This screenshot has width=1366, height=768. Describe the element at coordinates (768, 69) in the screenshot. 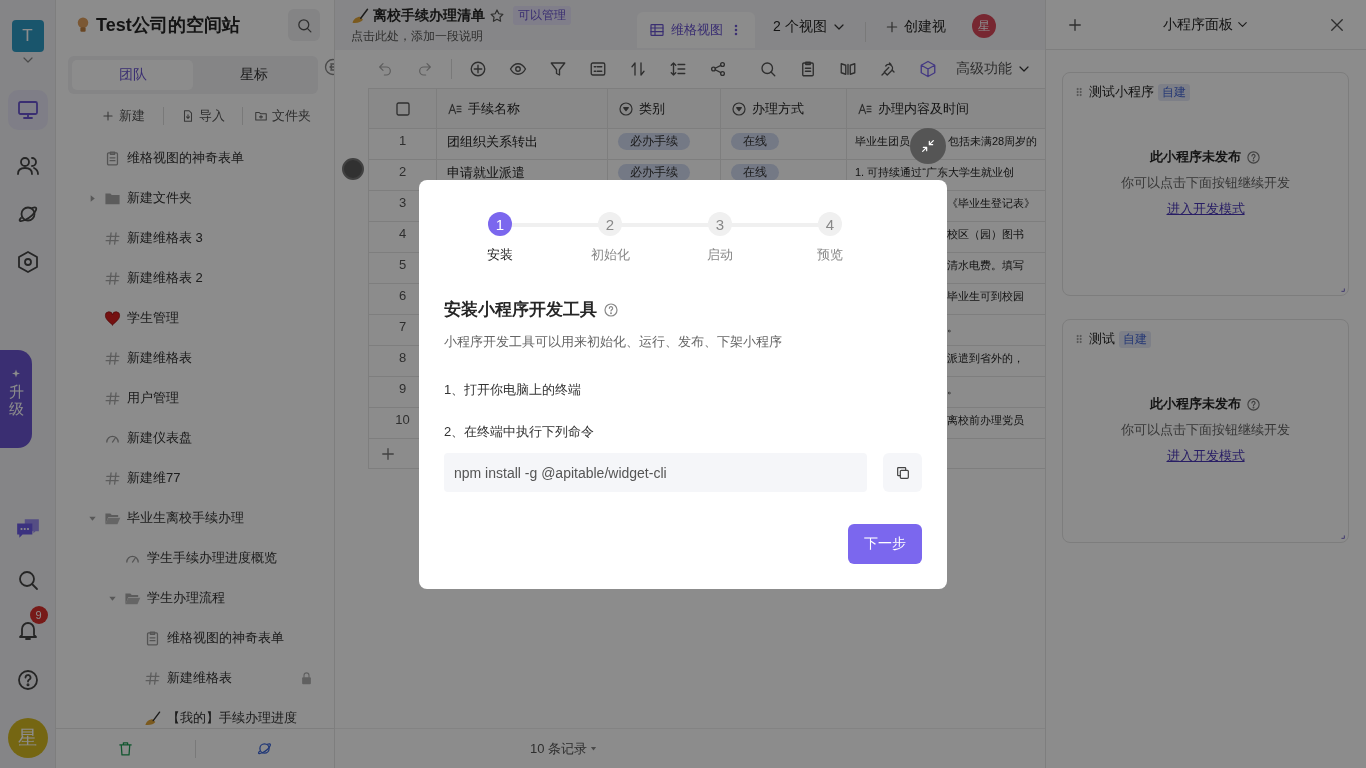

I see `search-icon` at that location.